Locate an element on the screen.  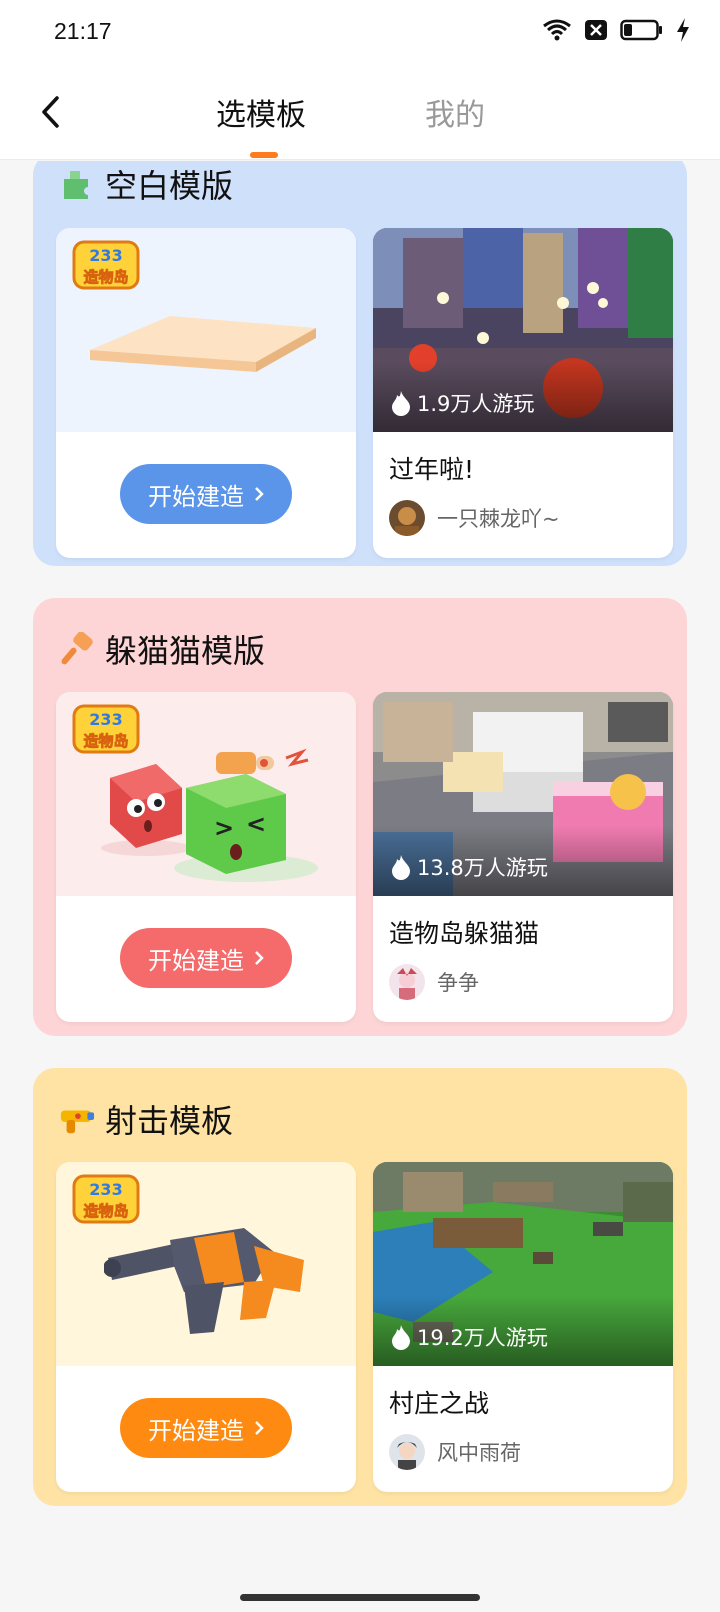
author-name: 一只棘龙吖~ is located at coordinates (498, 519).